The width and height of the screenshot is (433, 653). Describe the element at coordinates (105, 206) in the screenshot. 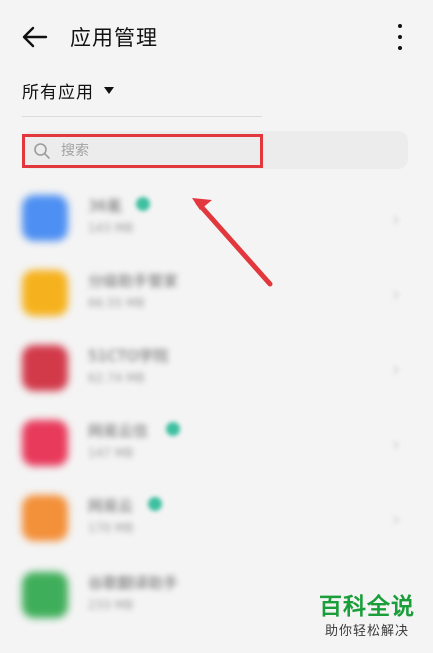

I see `app-name: 36氪` at that location.